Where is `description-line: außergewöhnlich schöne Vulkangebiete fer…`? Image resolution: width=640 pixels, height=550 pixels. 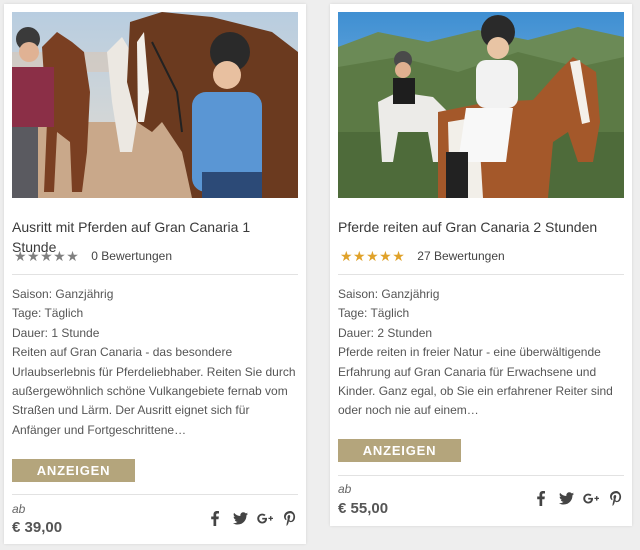
description-line: außergewöhnlich schöne Vulkangebiete fer… is located at coordinates (150, 391).